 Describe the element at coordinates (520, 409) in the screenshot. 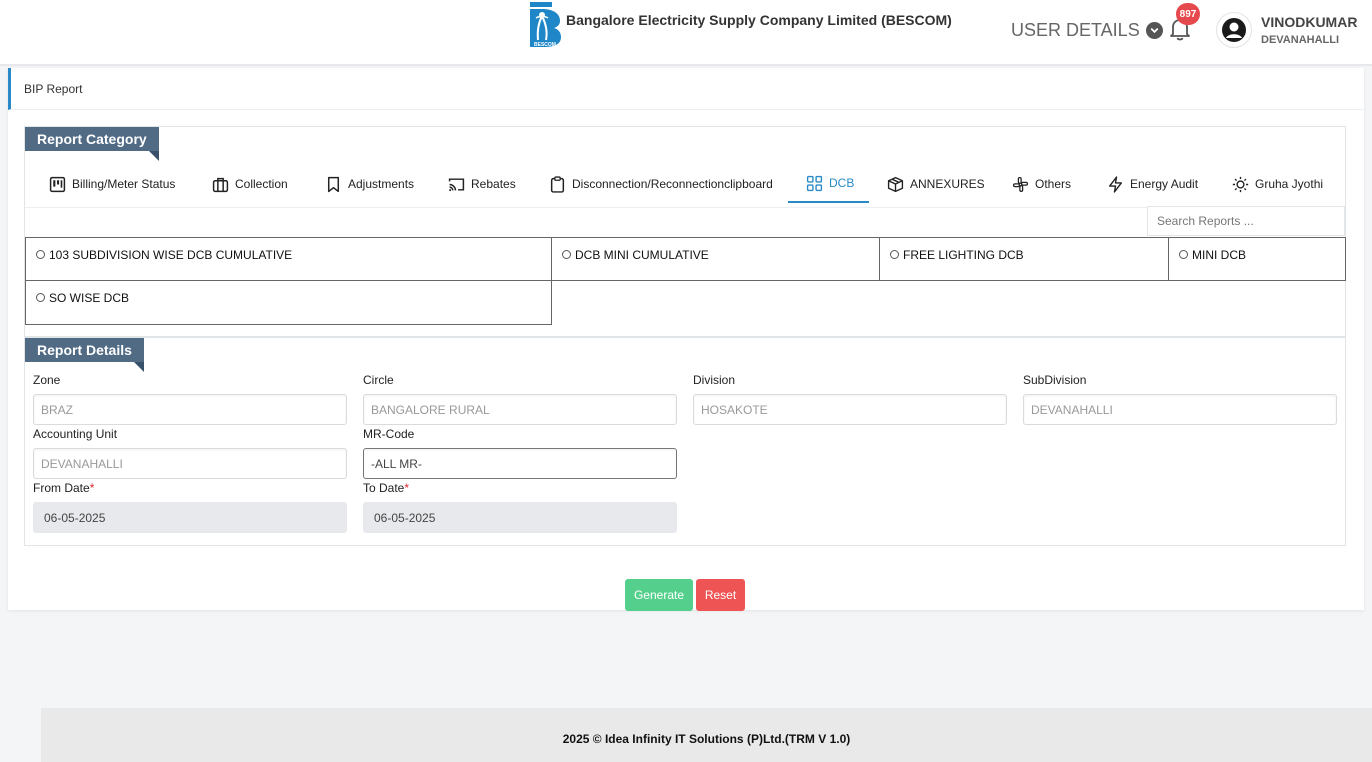

I see `circle-field: BANGALORE RURAL` at that location.